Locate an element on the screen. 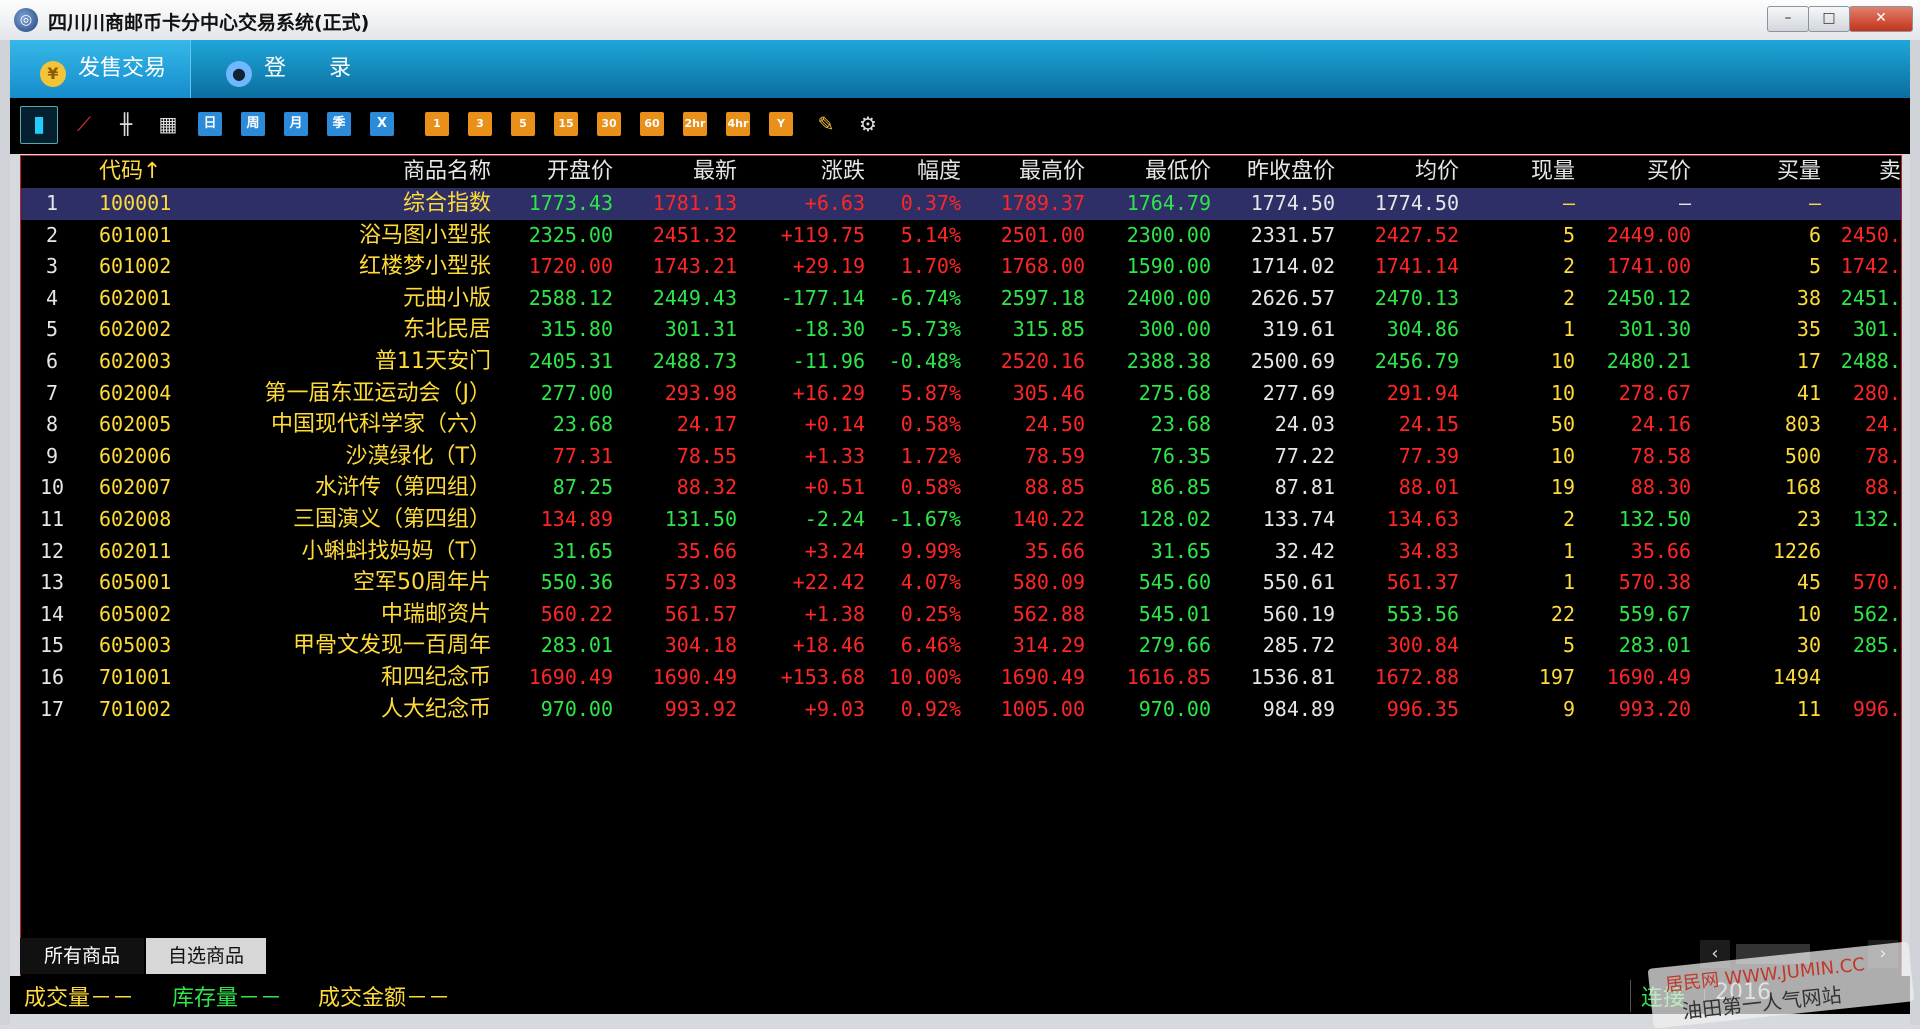 Image resolution: width=1920 pixels, height=1029 pixels. minute-5-button: 5 is located at coordinates (523, 124).